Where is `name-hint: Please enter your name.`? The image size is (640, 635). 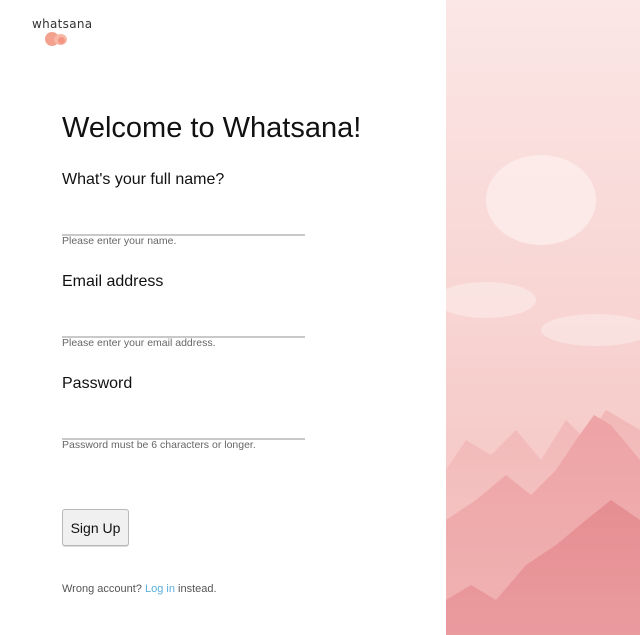 name-hint: Please enter your name. is located at coordinates (119, 241).